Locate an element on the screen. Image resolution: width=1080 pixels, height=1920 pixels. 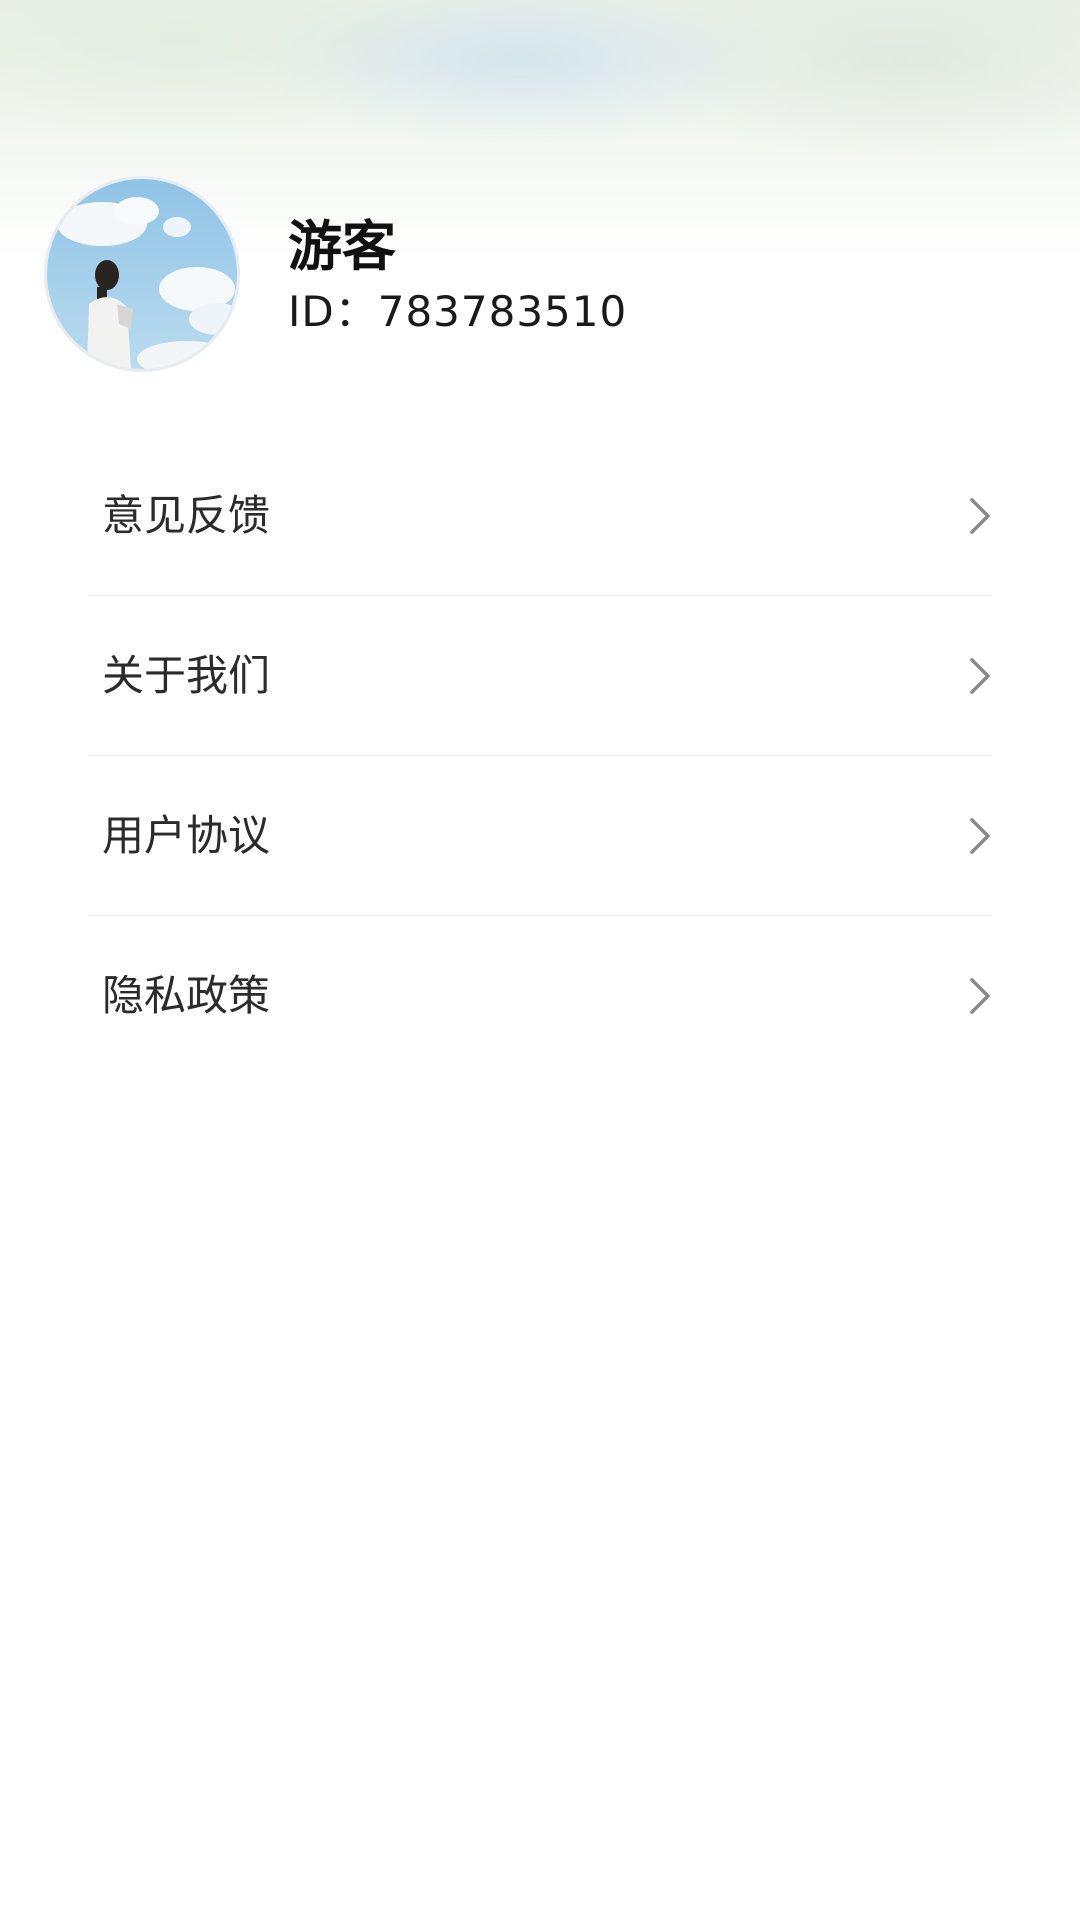
menu-item-user-agreement: 用户协议 is located at coordinates (540, 836).